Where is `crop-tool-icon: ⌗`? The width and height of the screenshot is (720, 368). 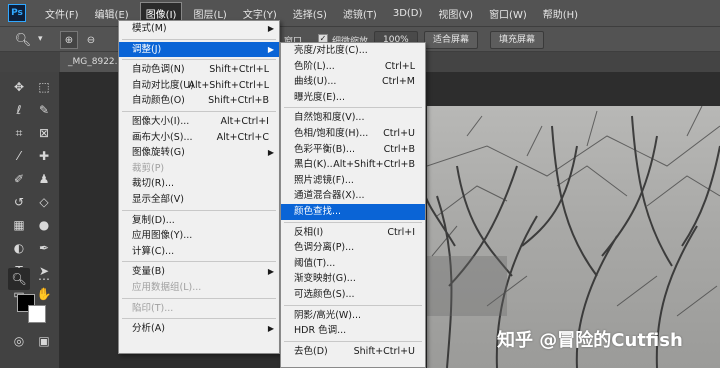
crop-tool-icon: ⌗ is located at coordinates (19, 133).